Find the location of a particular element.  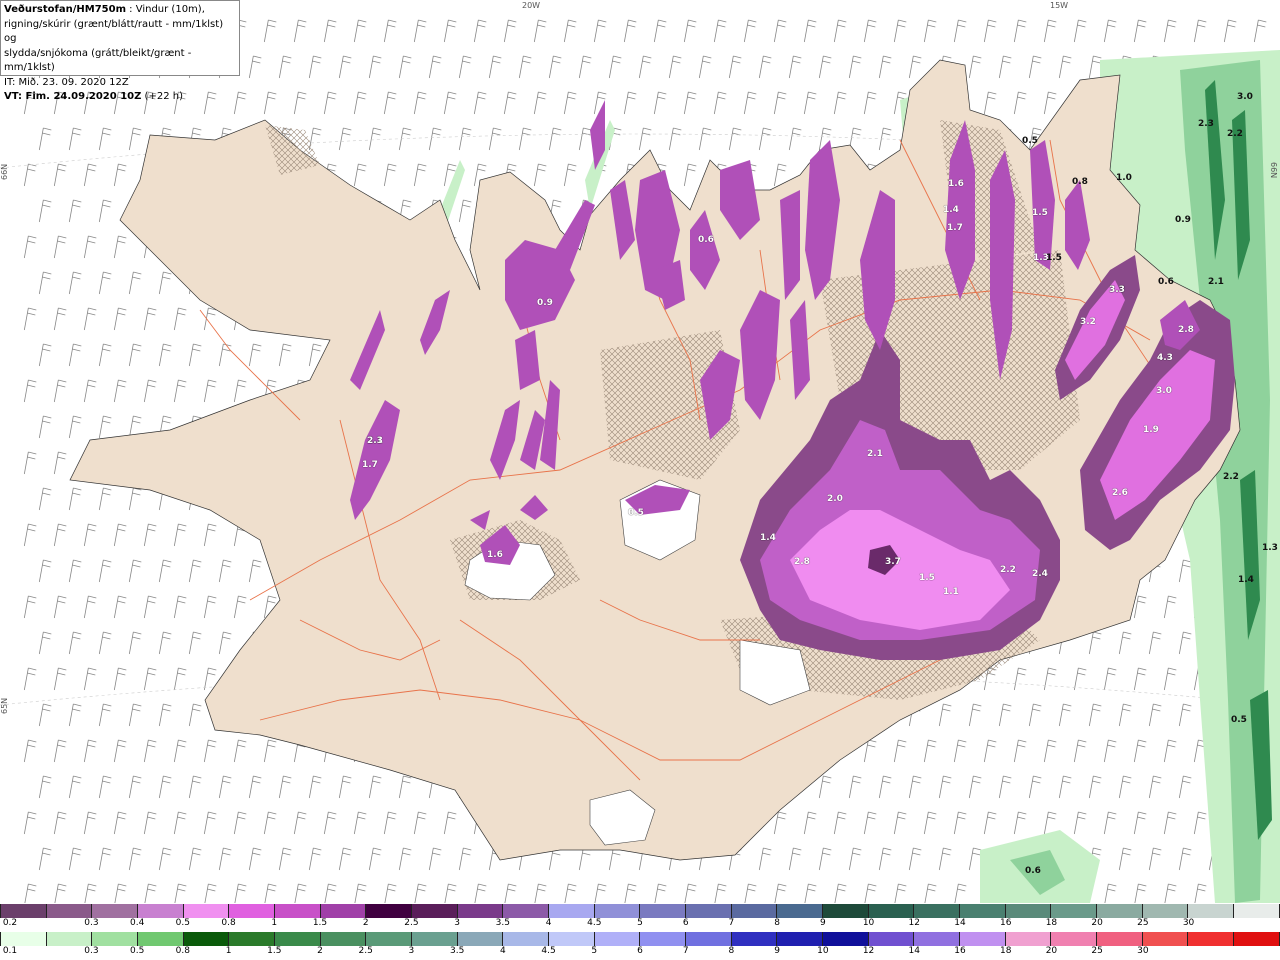

precip-value-label: 3.7 is located at coordinates (893, 562).